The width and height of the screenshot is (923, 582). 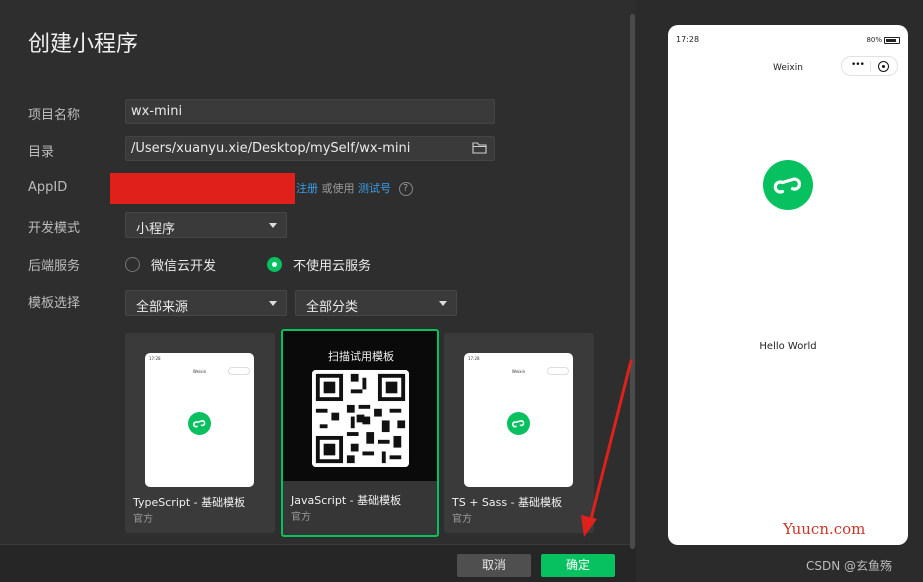 What do you see at coordinates (184, 266) in the screenshot?
I see `radio-cloud-dev-label: 微信云开发` at bounding box center [184, 266].